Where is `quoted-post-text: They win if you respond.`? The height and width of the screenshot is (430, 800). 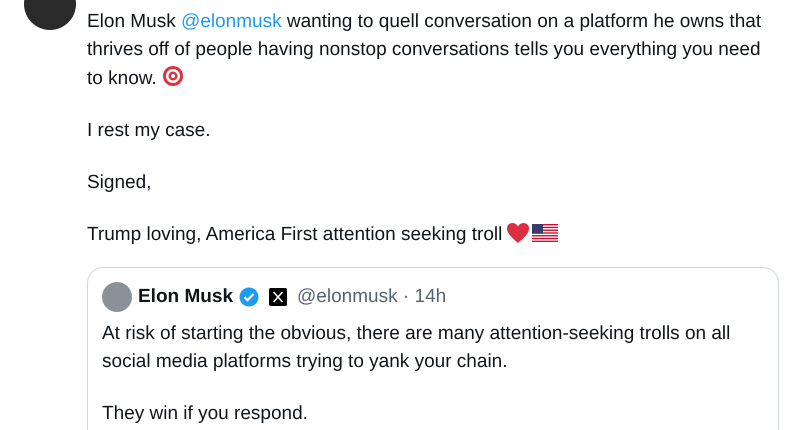
quoted-post-text: They win if you respond. is located at coordinates (205, 414).